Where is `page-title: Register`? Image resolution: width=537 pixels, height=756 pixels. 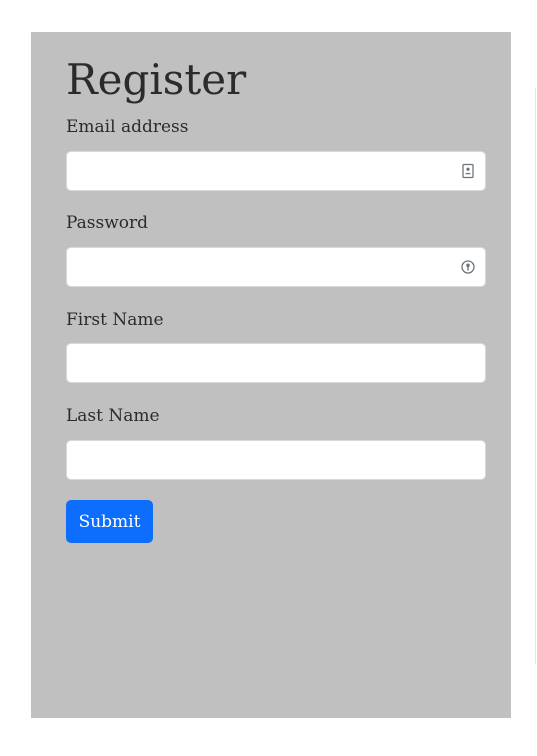 page-title: Register is located at coordinates (156, 79).